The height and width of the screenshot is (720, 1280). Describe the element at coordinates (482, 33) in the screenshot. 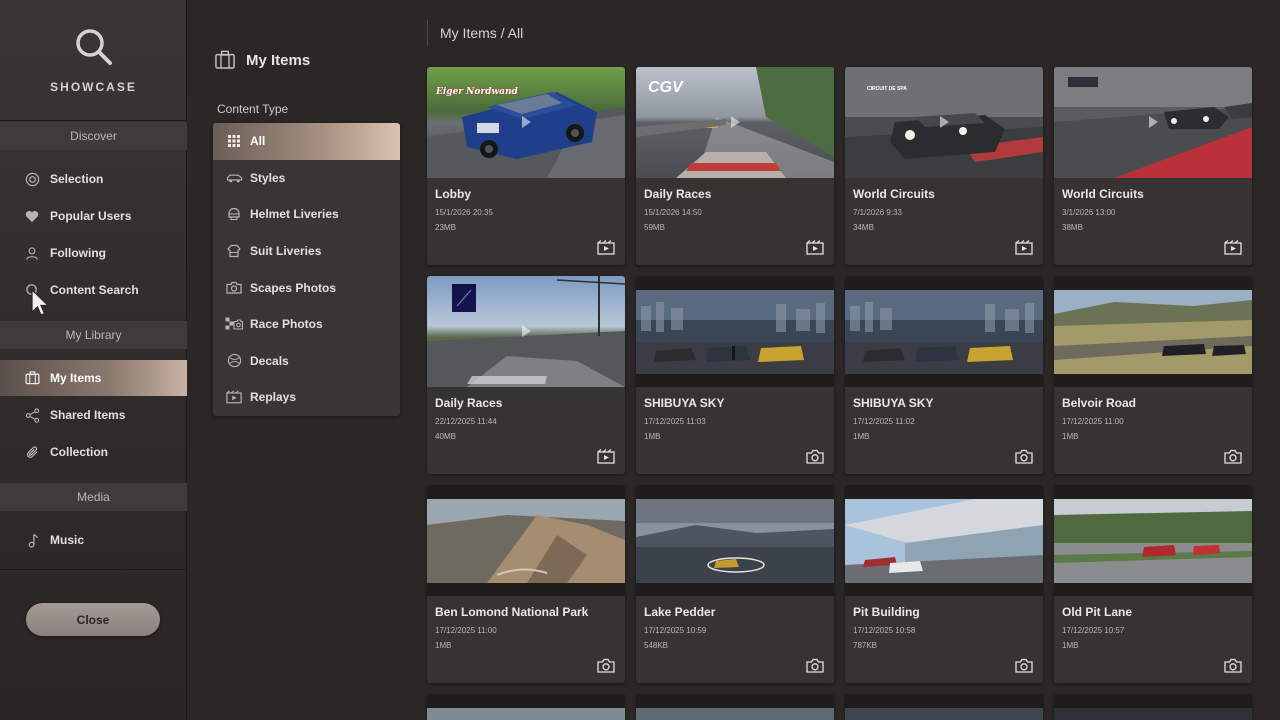

I see `breadcrumb: My Items / All` at that location.